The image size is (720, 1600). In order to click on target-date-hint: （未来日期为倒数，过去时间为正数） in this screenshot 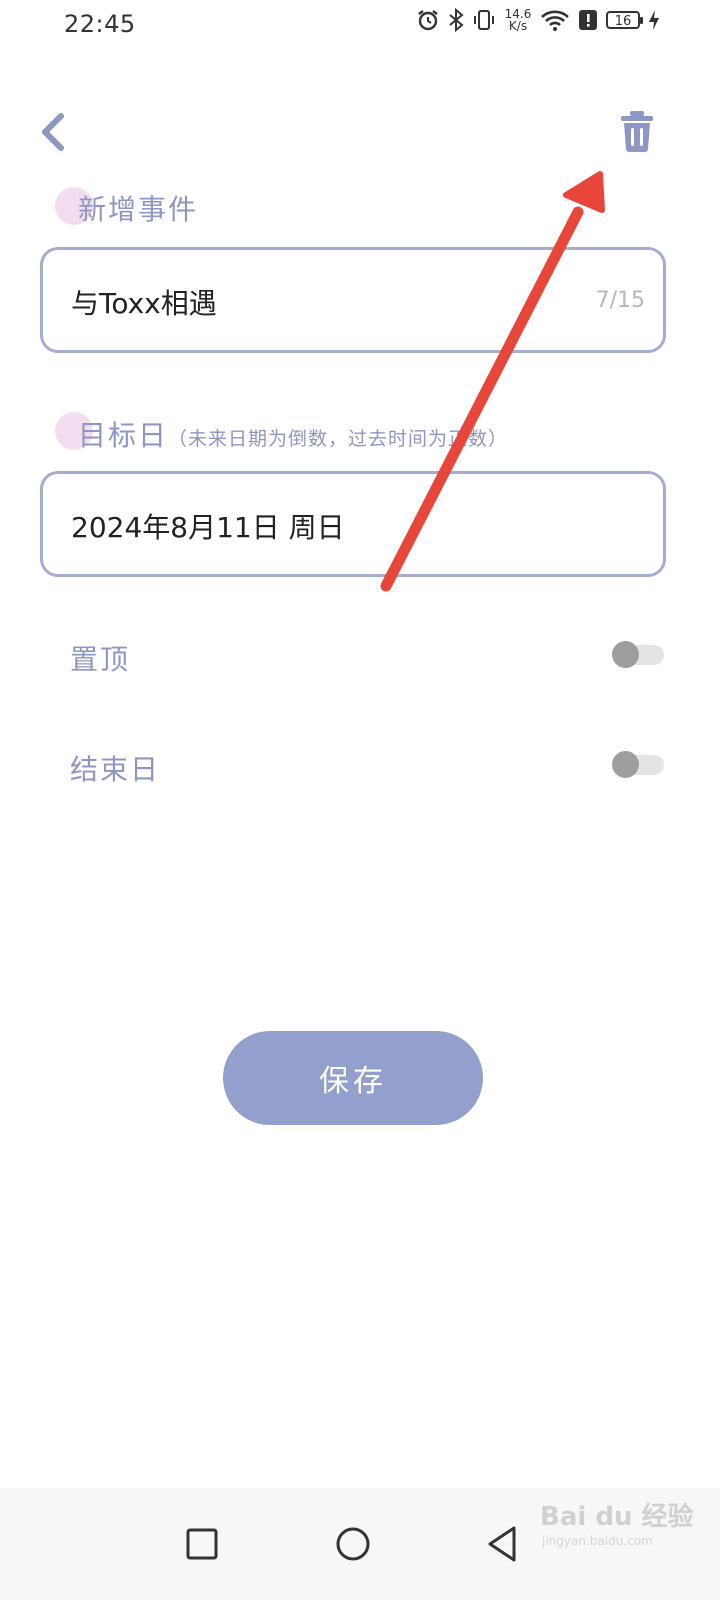, I will do `click(338, 439)`.